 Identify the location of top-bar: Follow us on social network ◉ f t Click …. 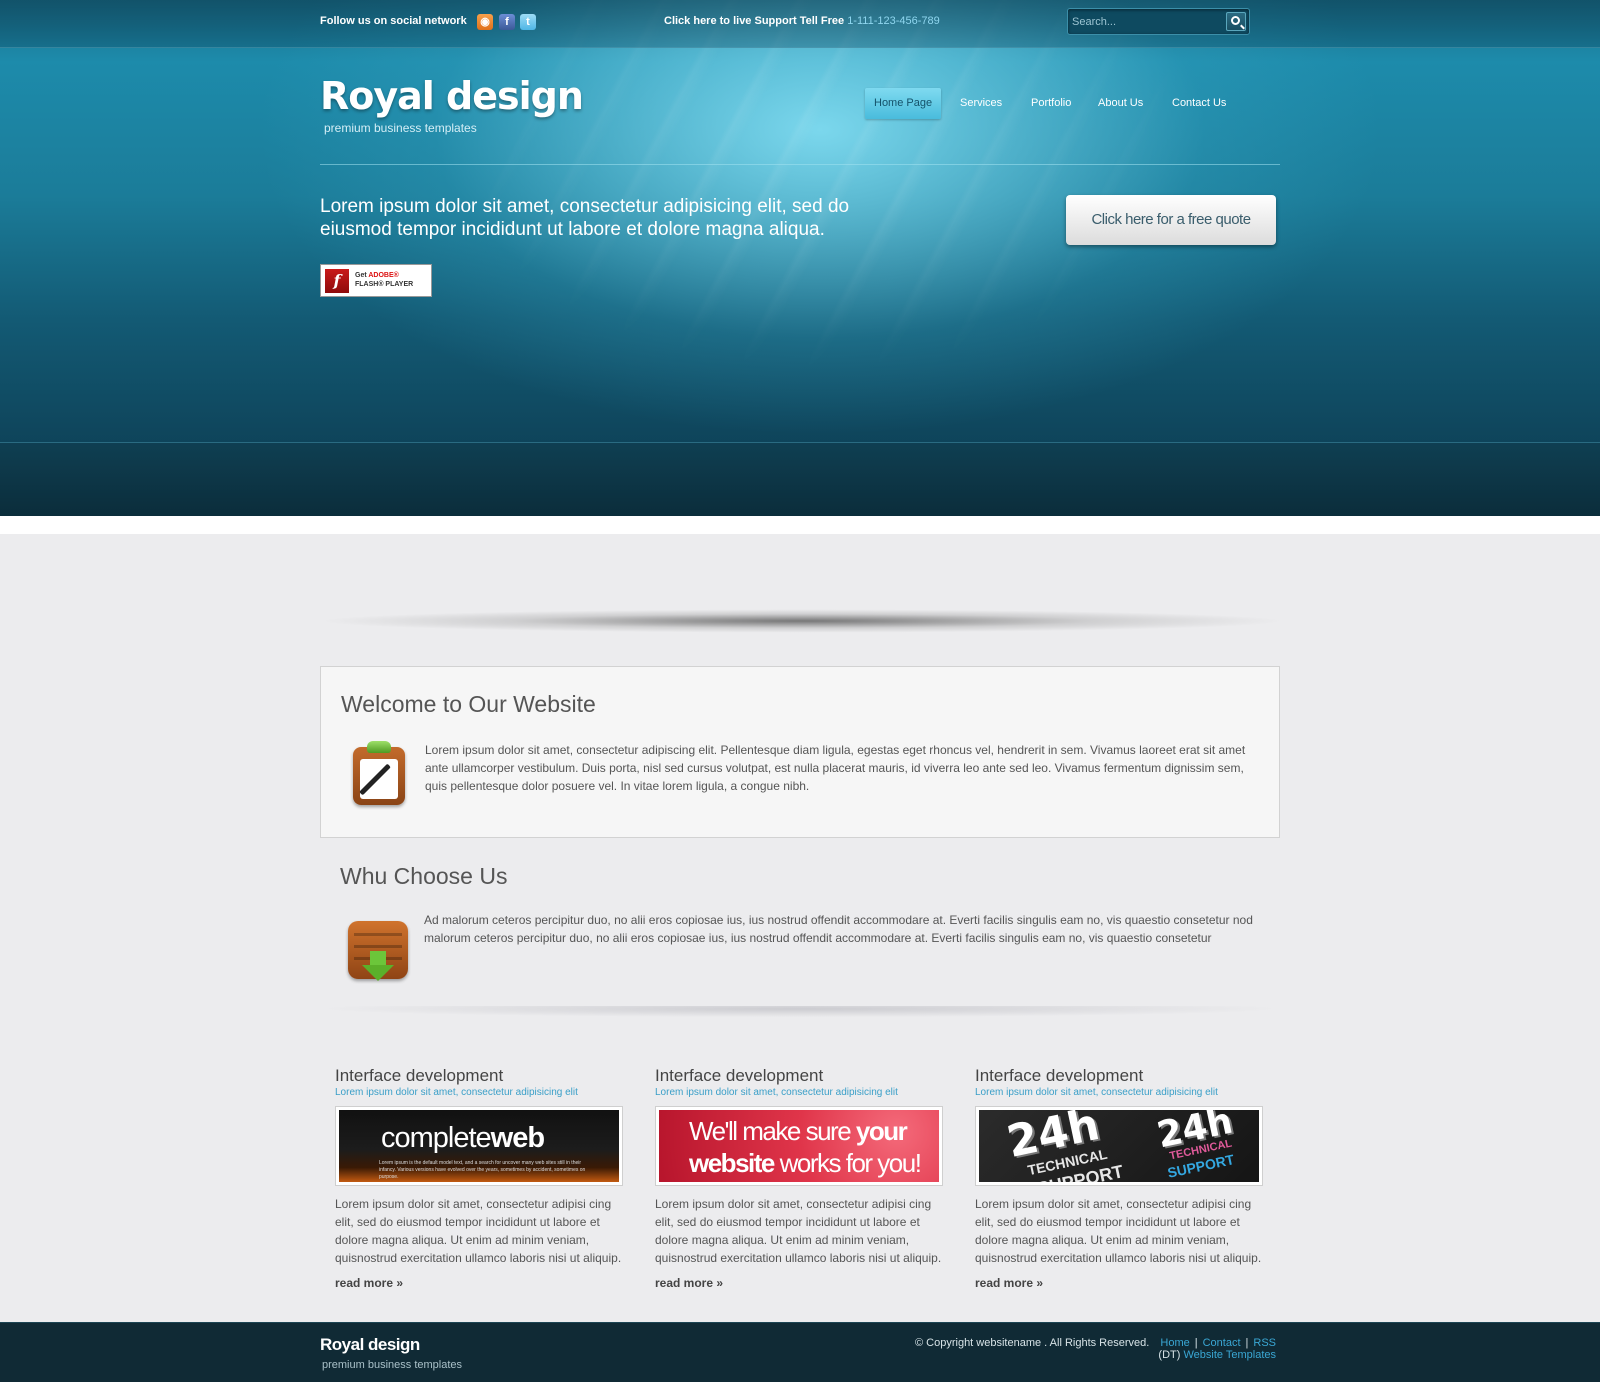
(800, 24).